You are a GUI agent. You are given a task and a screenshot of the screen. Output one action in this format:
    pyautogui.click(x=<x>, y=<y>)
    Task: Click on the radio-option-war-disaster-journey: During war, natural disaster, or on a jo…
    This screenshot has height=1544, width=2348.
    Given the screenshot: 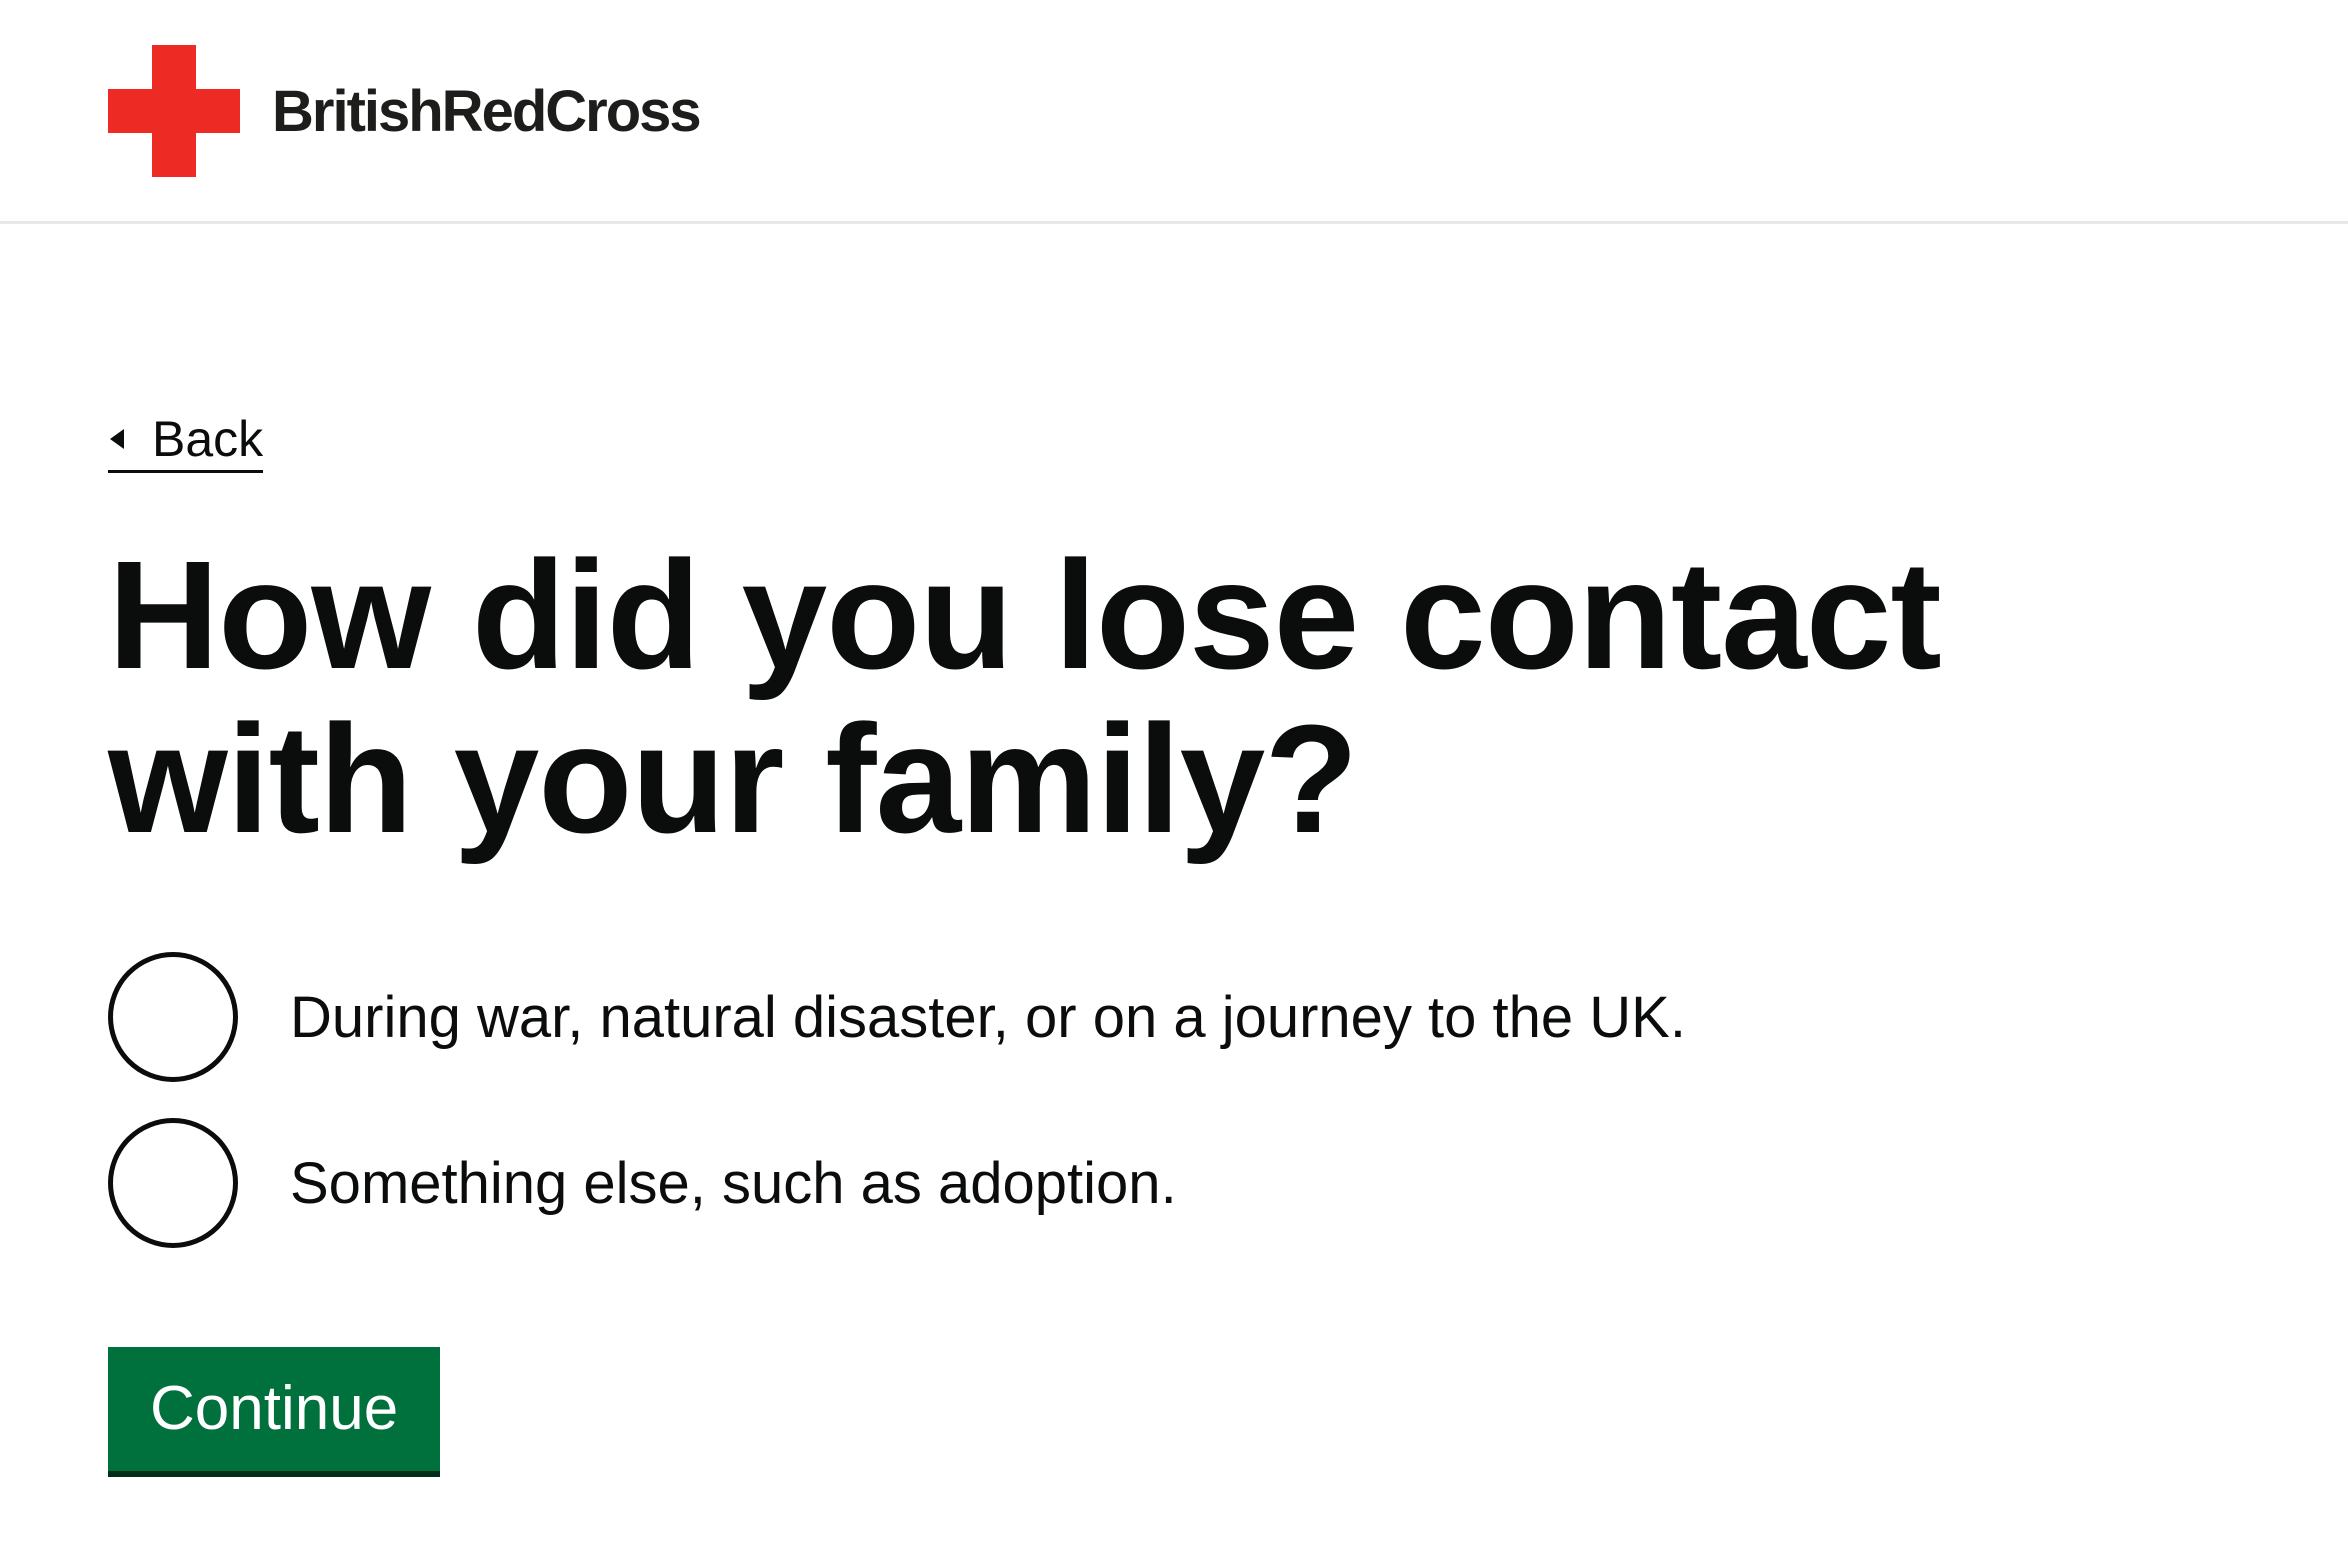 What is the action you would take?
    pyautogui.click(x=1158, y=1017)
    